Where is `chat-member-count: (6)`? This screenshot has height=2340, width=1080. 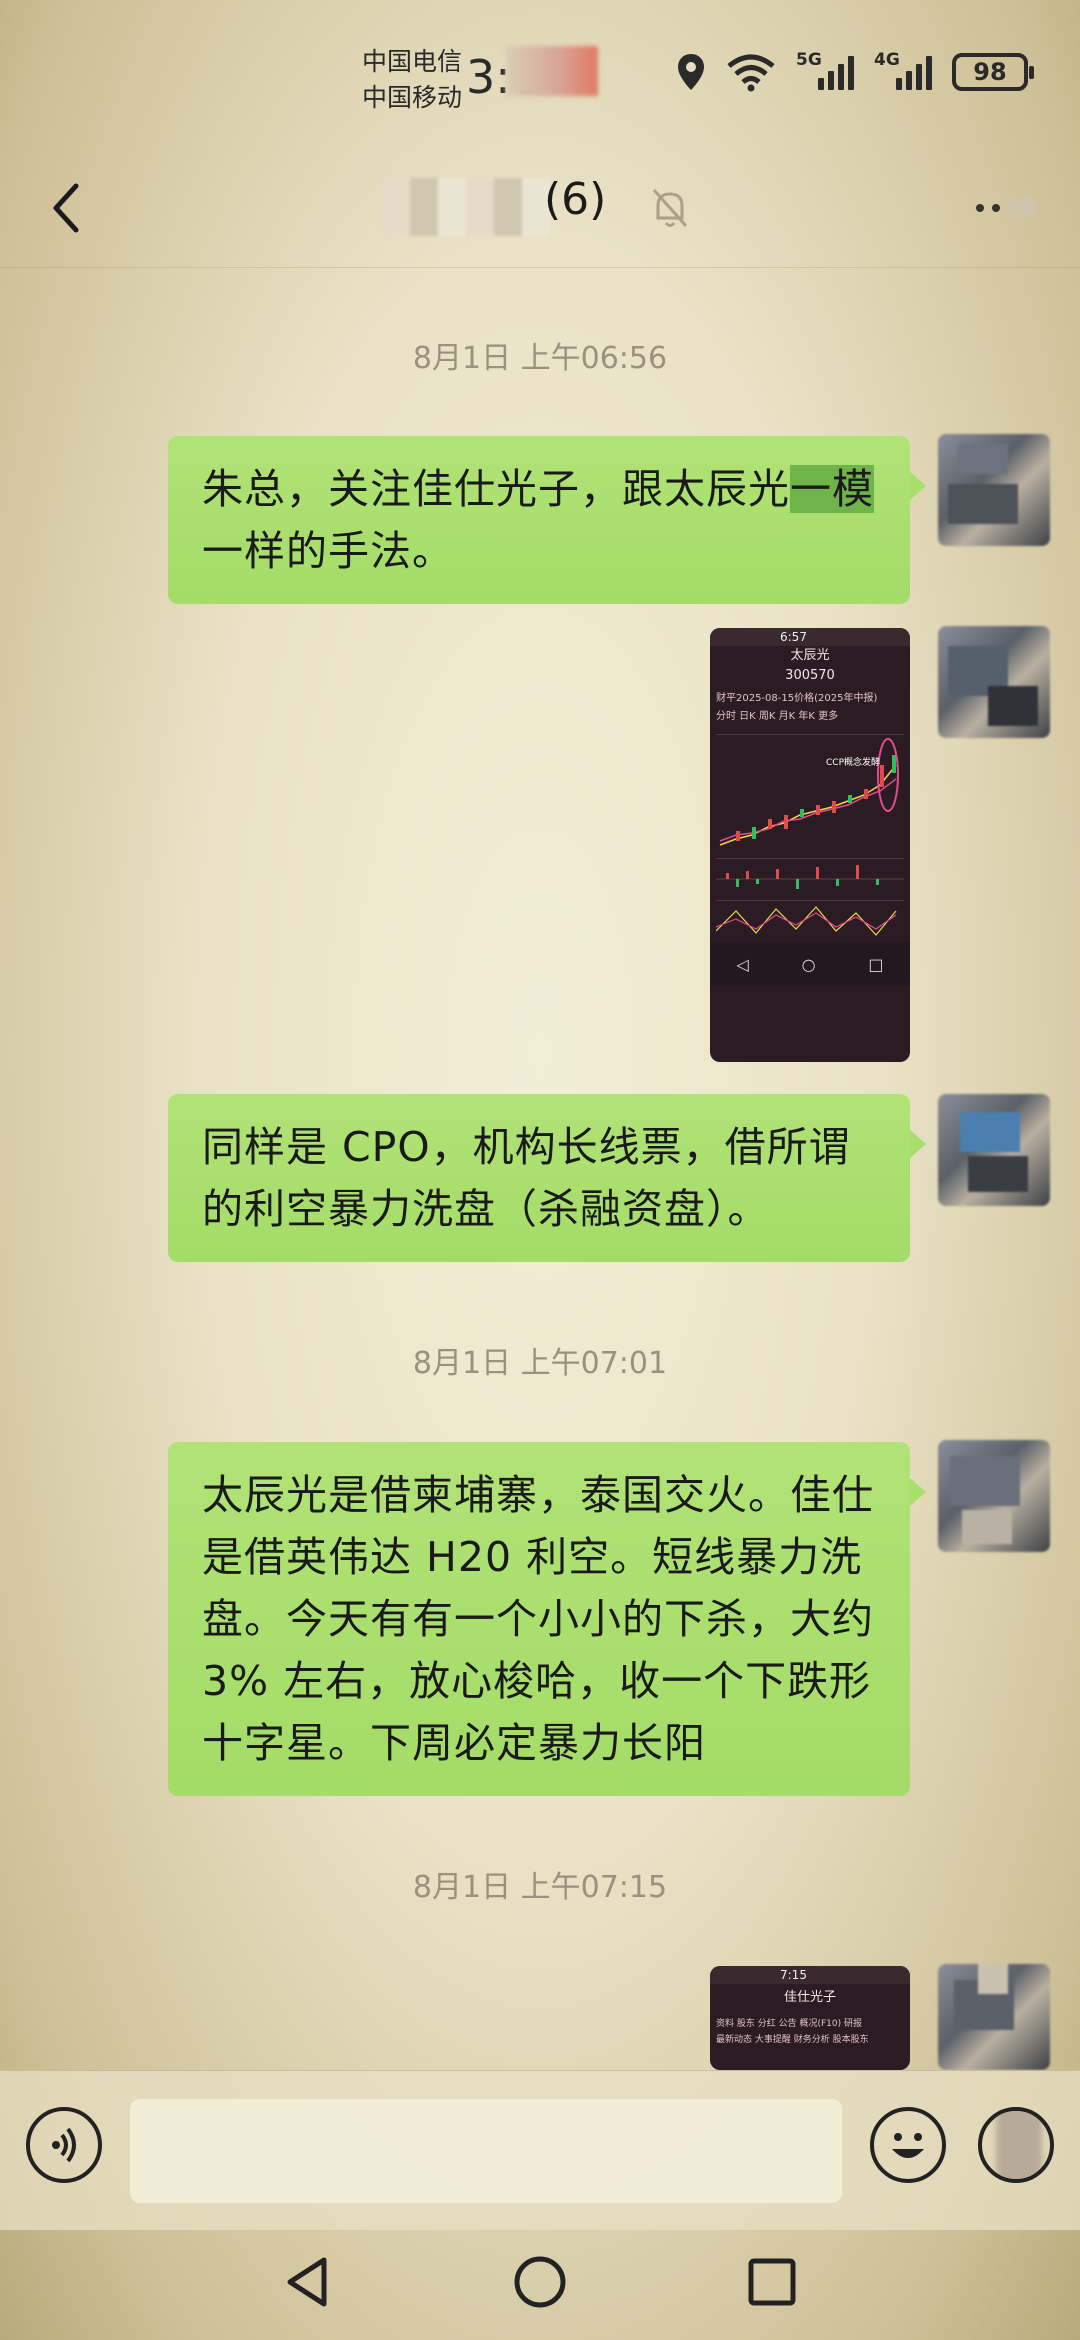 chat-member-count: (6) is located at coordinates (575, 199).